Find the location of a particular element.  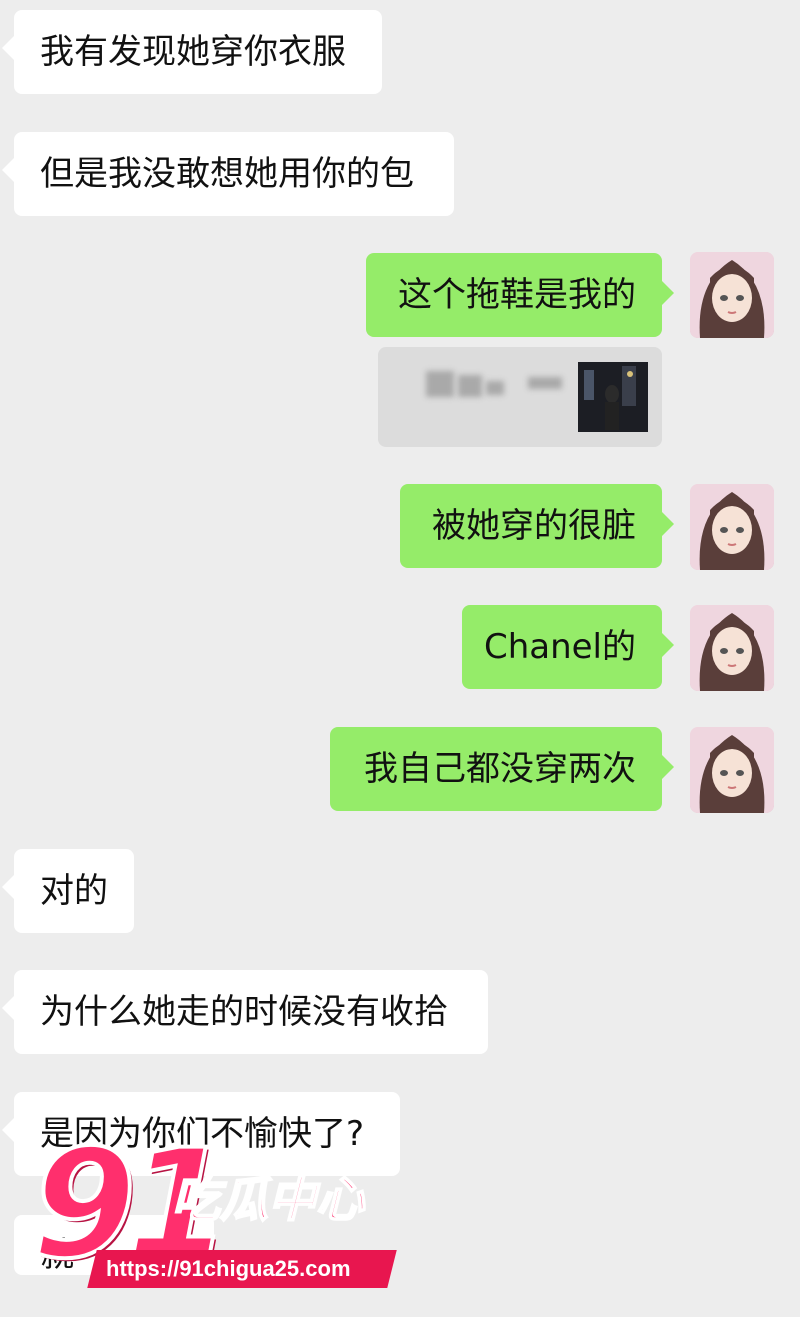

message-bubble-incoming: 为什么她走的时候没有收拾 is located at coordinates (245, 1012).